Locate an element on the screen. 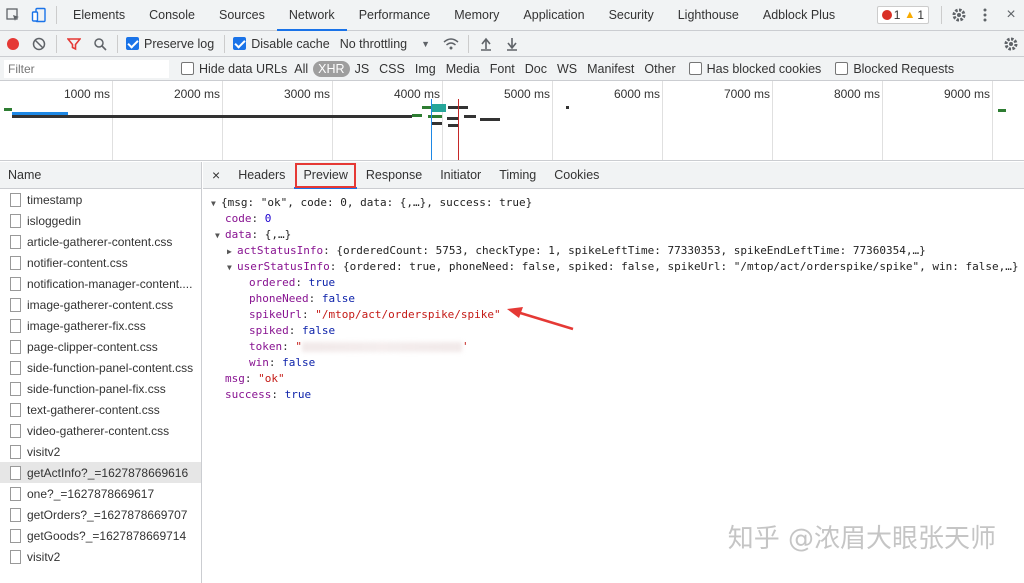 This screenshot has height=583, width=1024. request-row: side-function-panel-fix.css is located at coordinates (100, 388).